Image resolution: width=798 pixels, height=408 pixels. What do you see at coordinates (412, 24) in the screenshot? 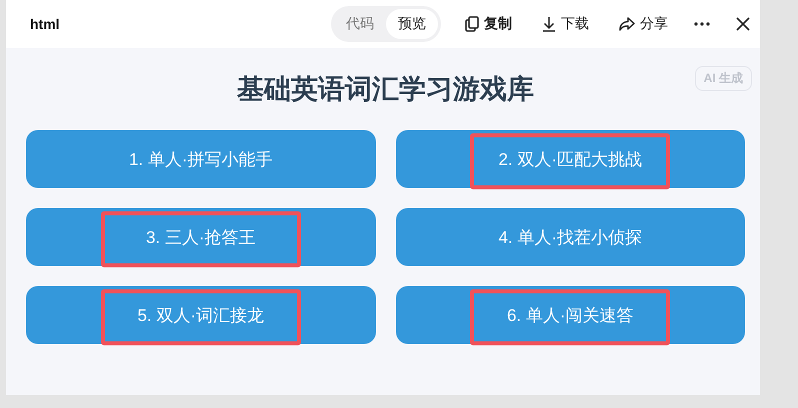
I see `view-tab: 预览` at bounding box center [412, 24].